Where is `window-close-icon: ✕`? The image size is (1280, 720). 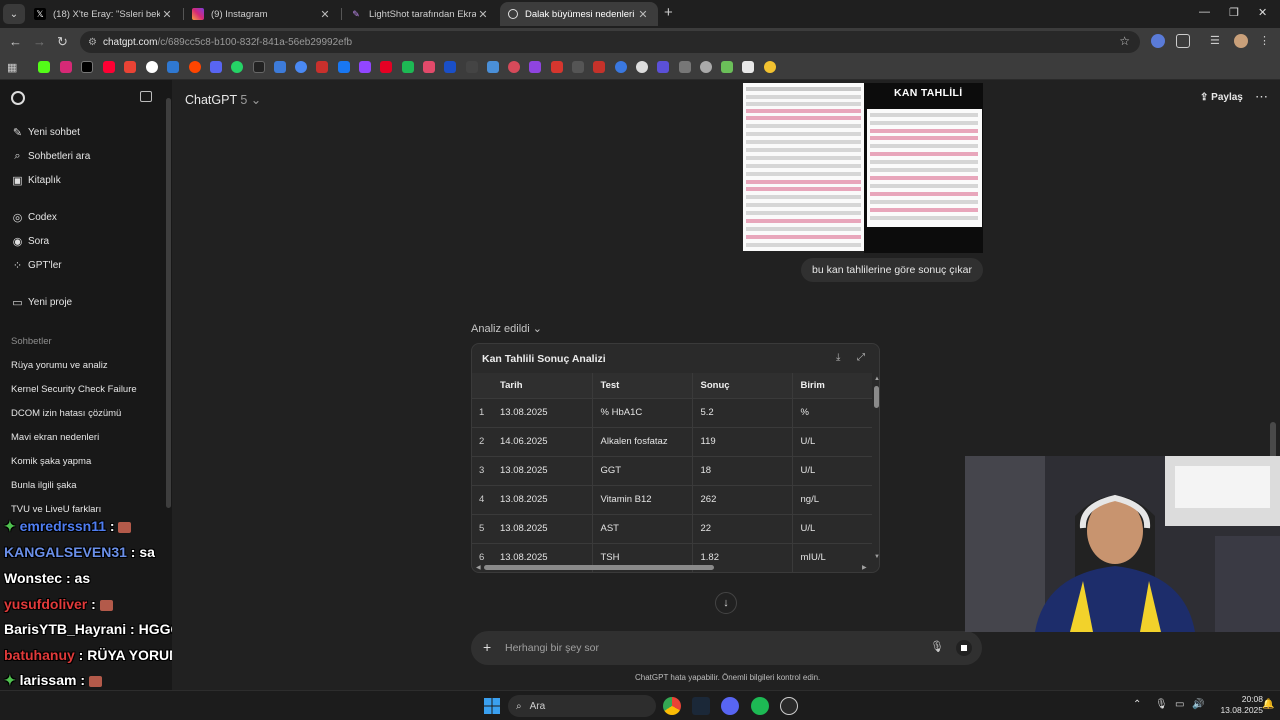
window-close-icon: ✕ is located at coordinates (1262, 12).